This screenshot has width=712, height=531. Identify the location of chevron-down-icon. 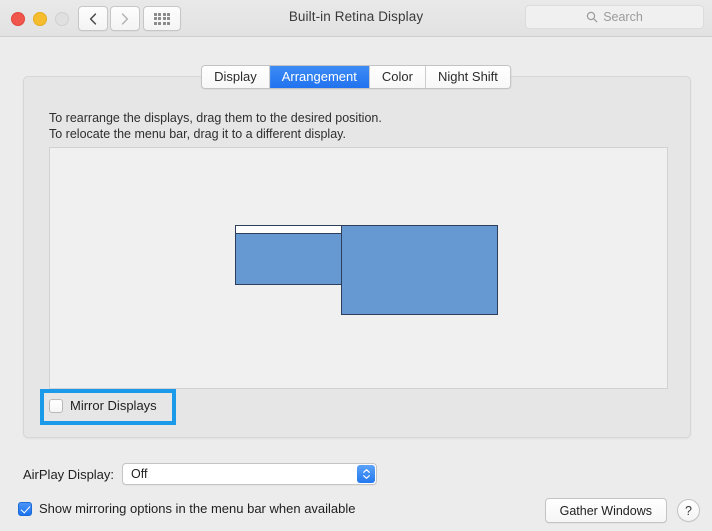
(366, 477).